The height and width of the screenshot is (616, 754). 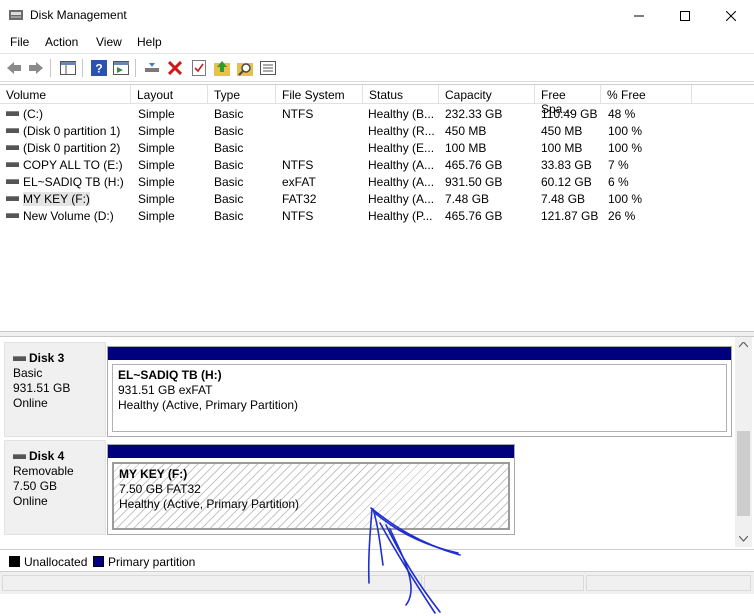 I want to click on show-hide-tree-button, so click(x=68, y=68).